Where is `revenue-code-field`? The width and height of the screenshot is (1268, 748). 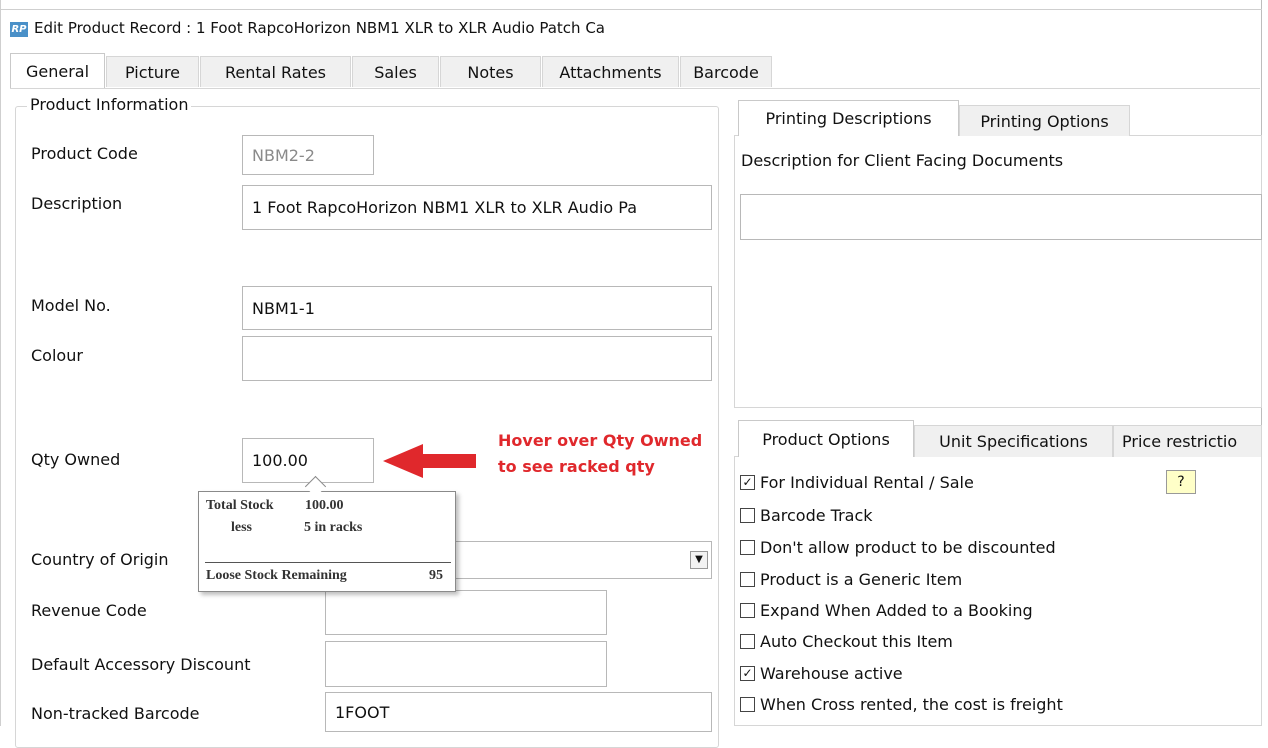 revenue-code-field is located at coordinates (466, 612).